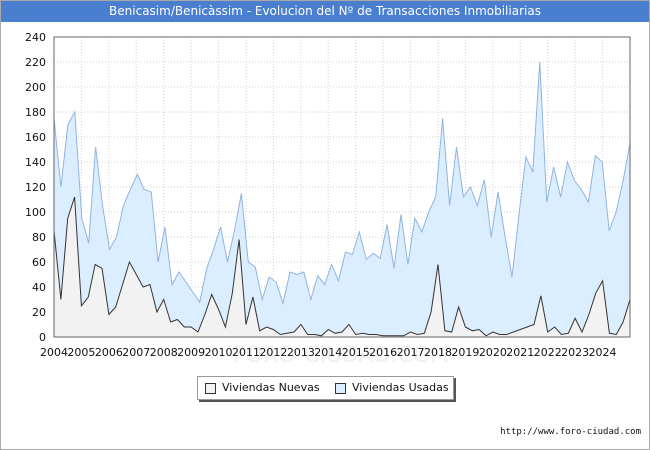 This screenshot has width=650, height=450. What do you see at coordinates (575, 352) in the screenshot?
I see `x-tick-label: 2023` at bounding box center [575, 352].